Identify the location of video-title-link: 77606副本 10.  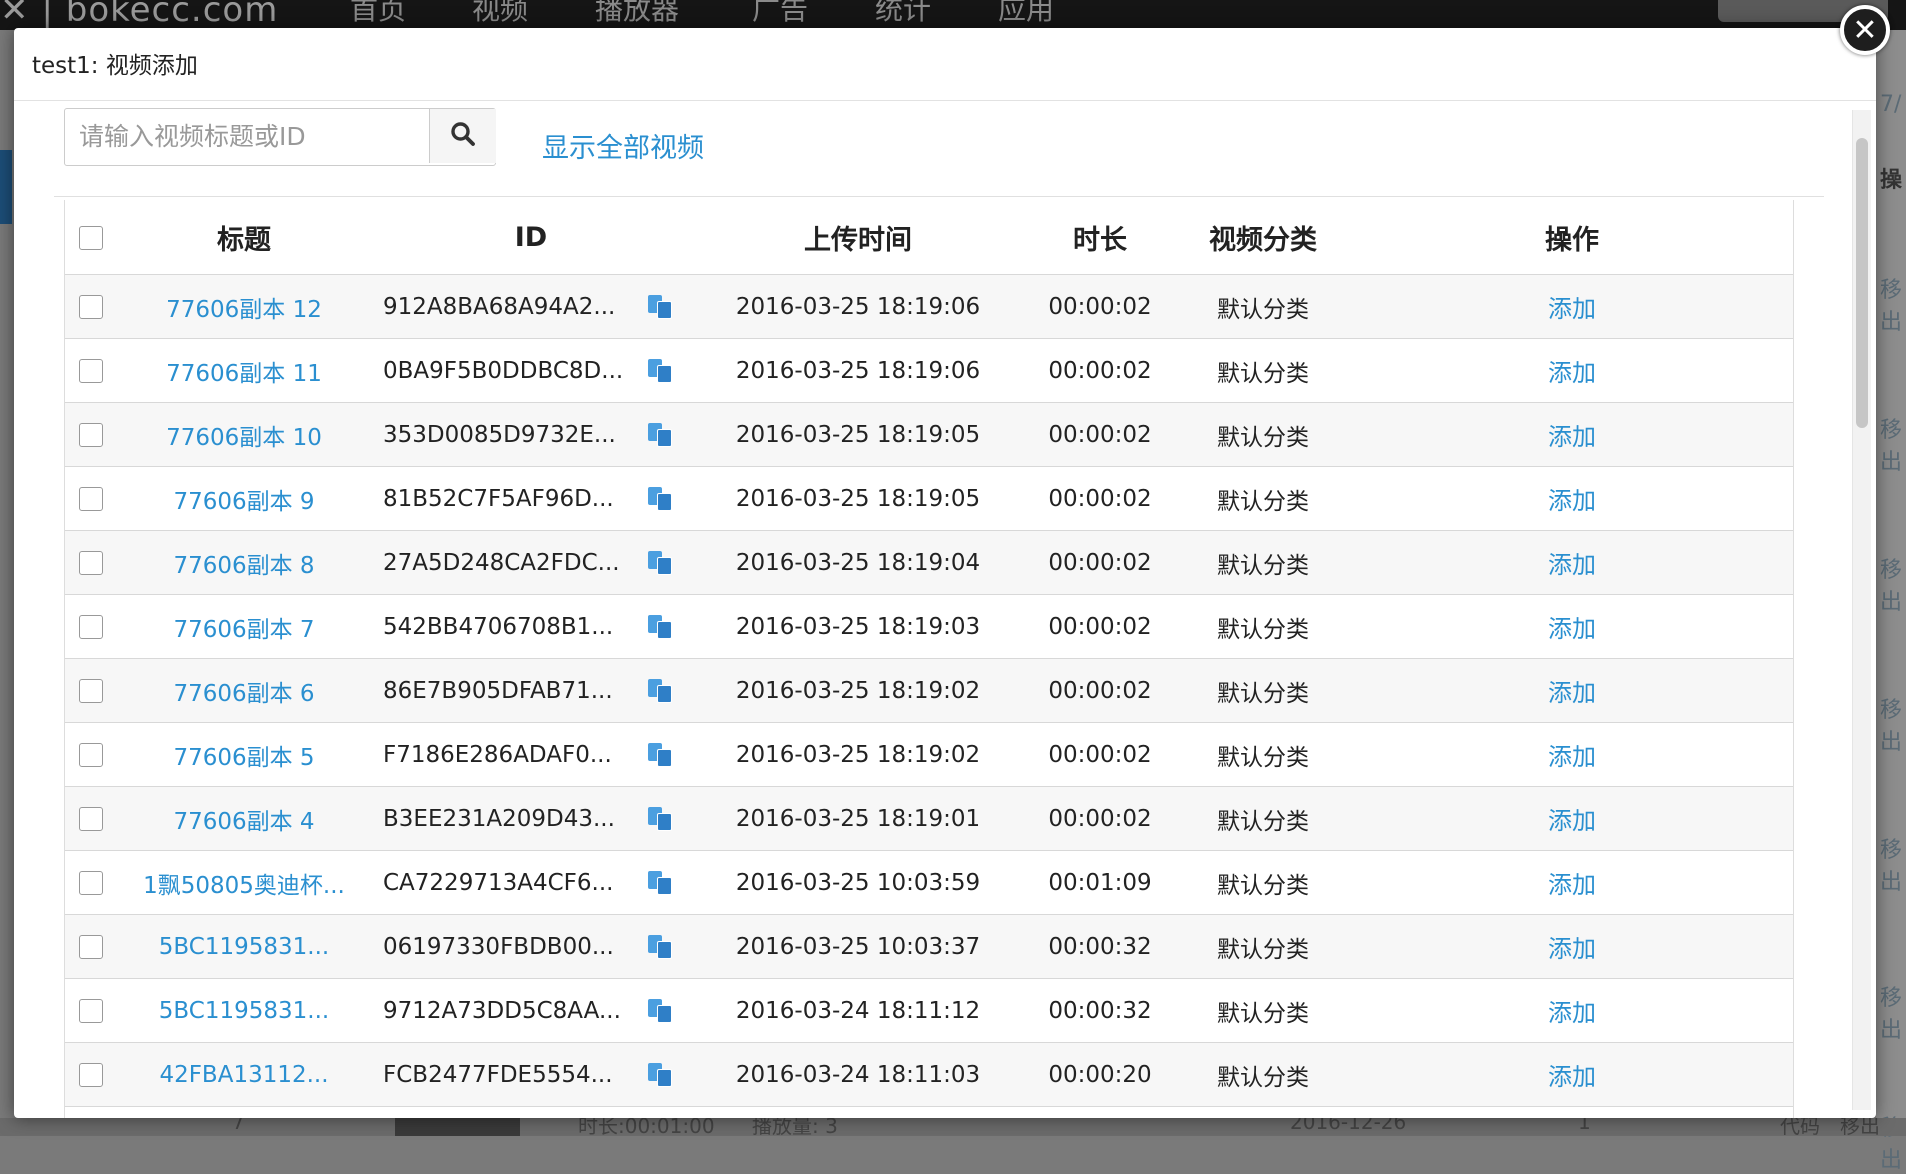
(244, 438).